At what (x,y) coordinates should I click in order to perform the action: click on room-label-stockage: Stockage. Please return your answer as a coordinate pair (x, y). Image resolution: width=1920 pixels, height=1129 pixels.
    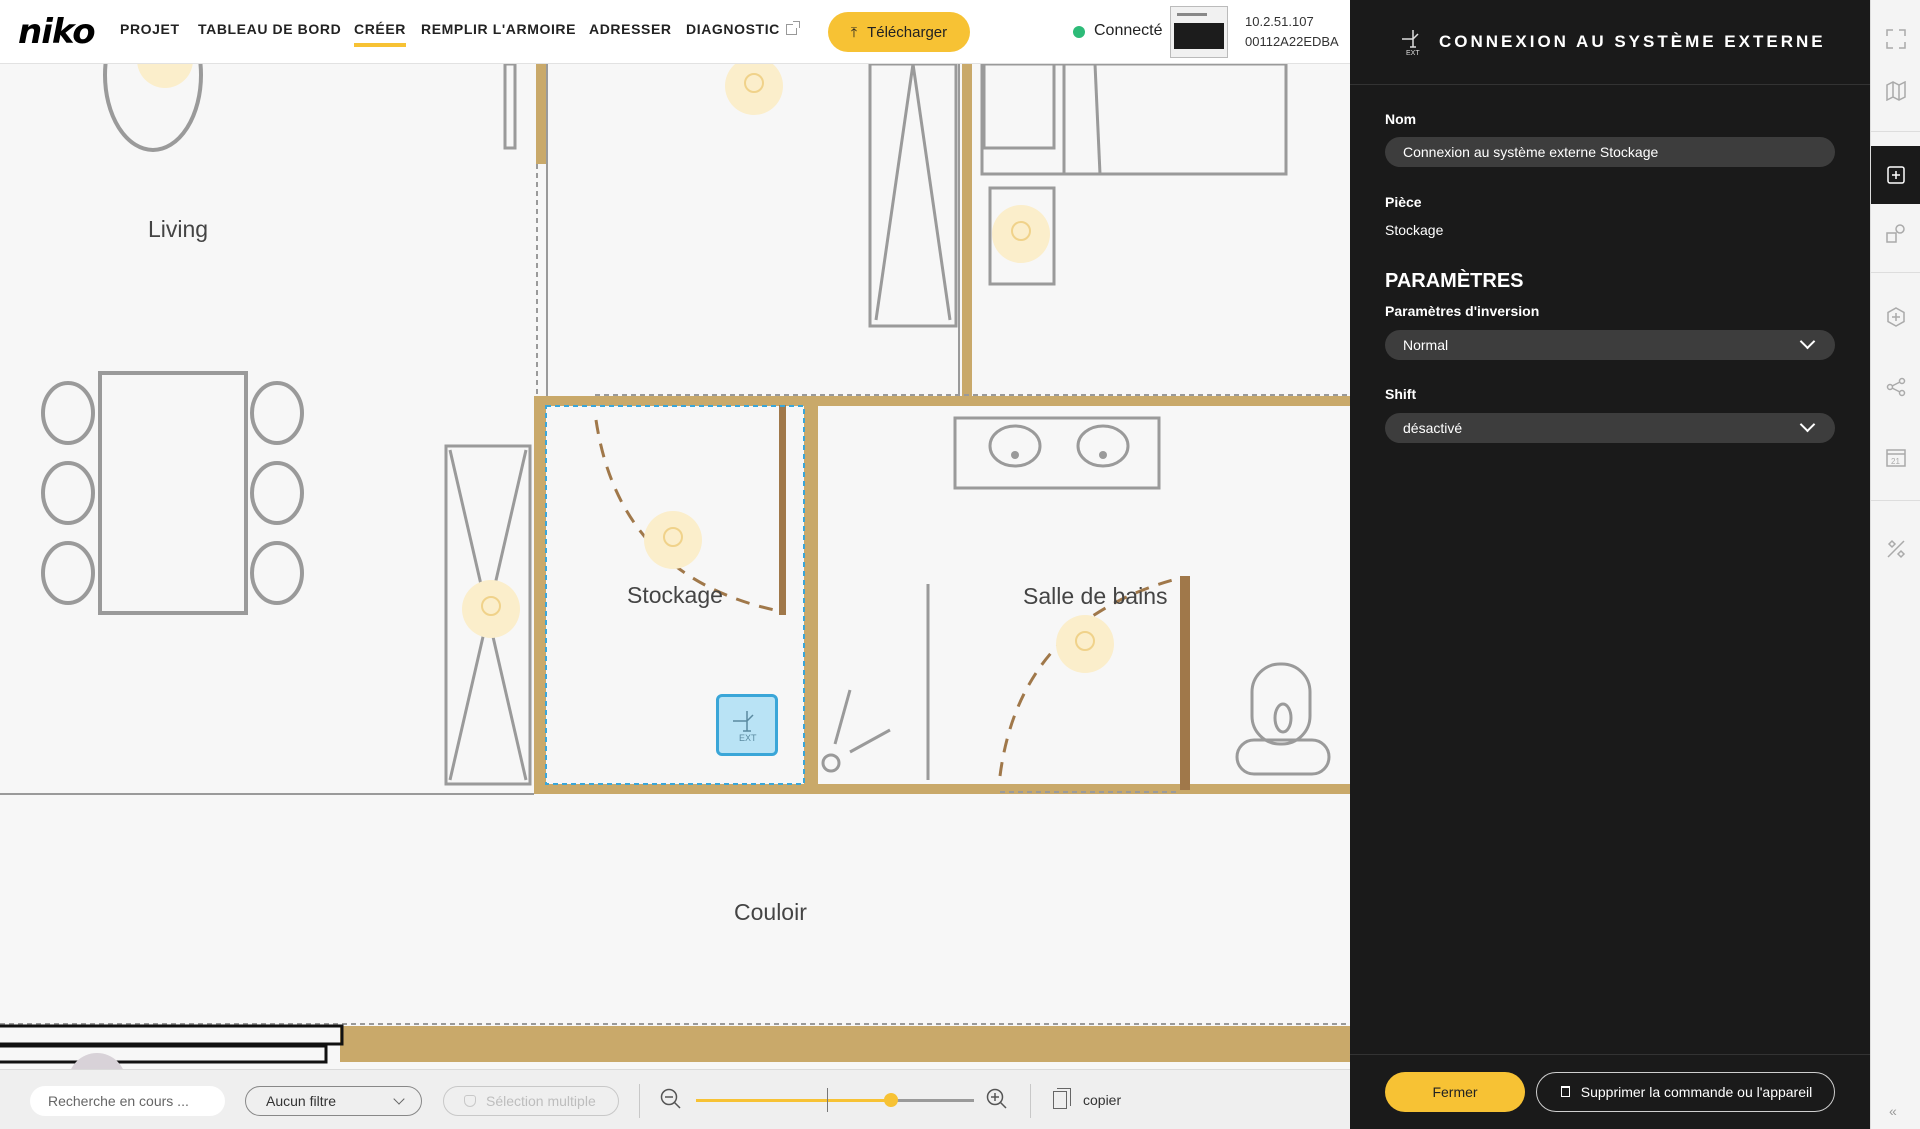
    Looking at the image, I should click on (675, 595).